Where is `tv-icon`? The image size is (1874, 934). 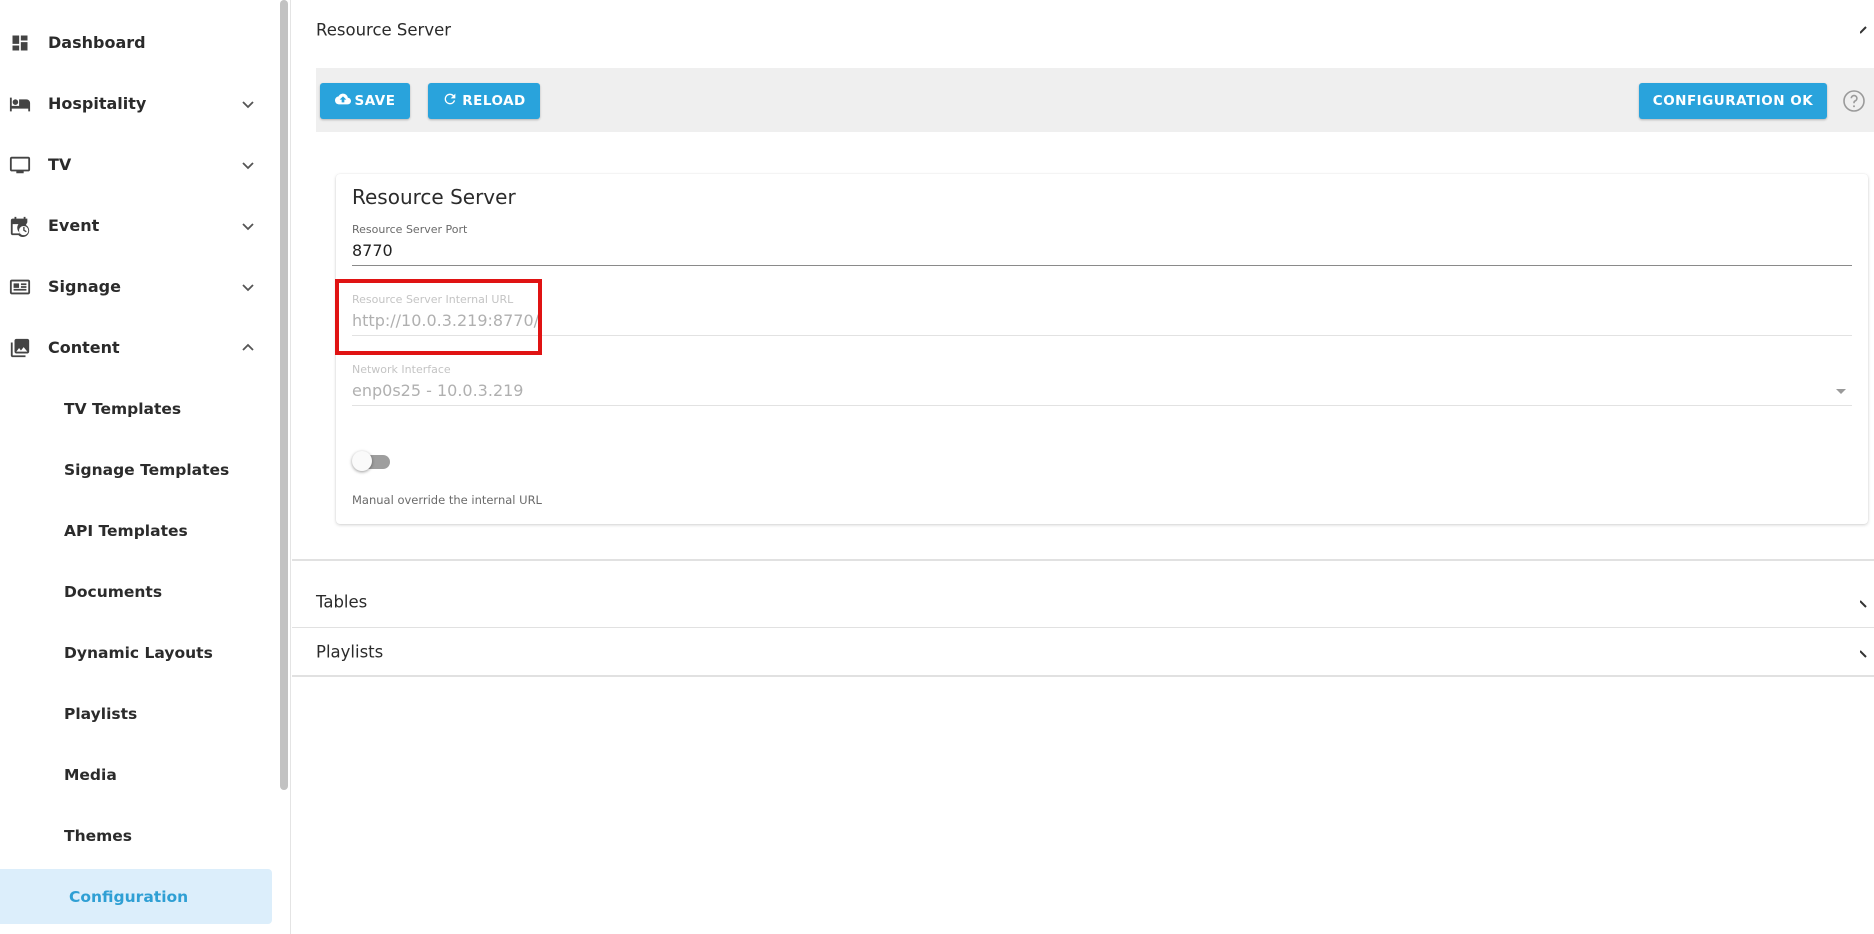
tv-icon is located at coordinates (20, 165).